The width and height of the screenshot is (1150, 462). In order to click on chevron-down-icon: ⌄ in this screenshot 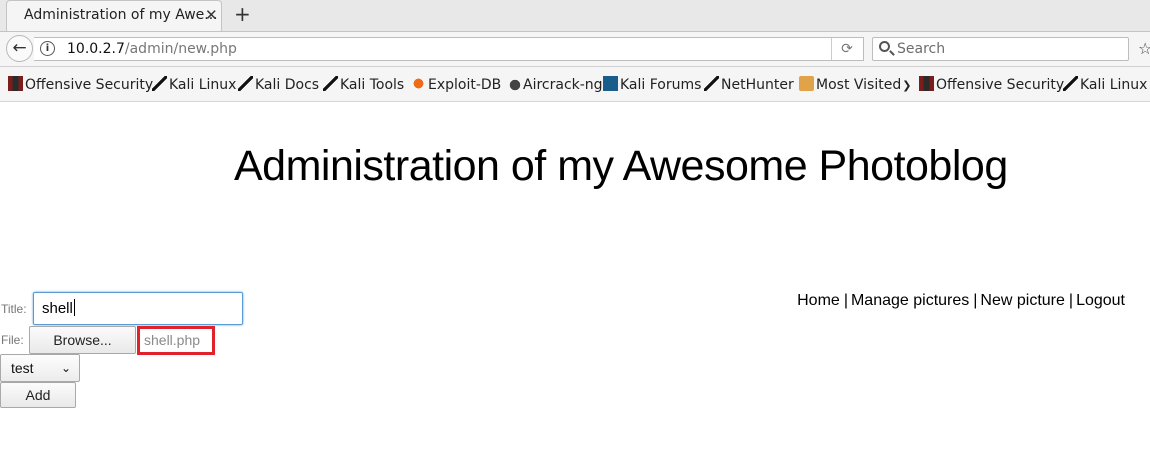, I will do `click(65, 368)`.